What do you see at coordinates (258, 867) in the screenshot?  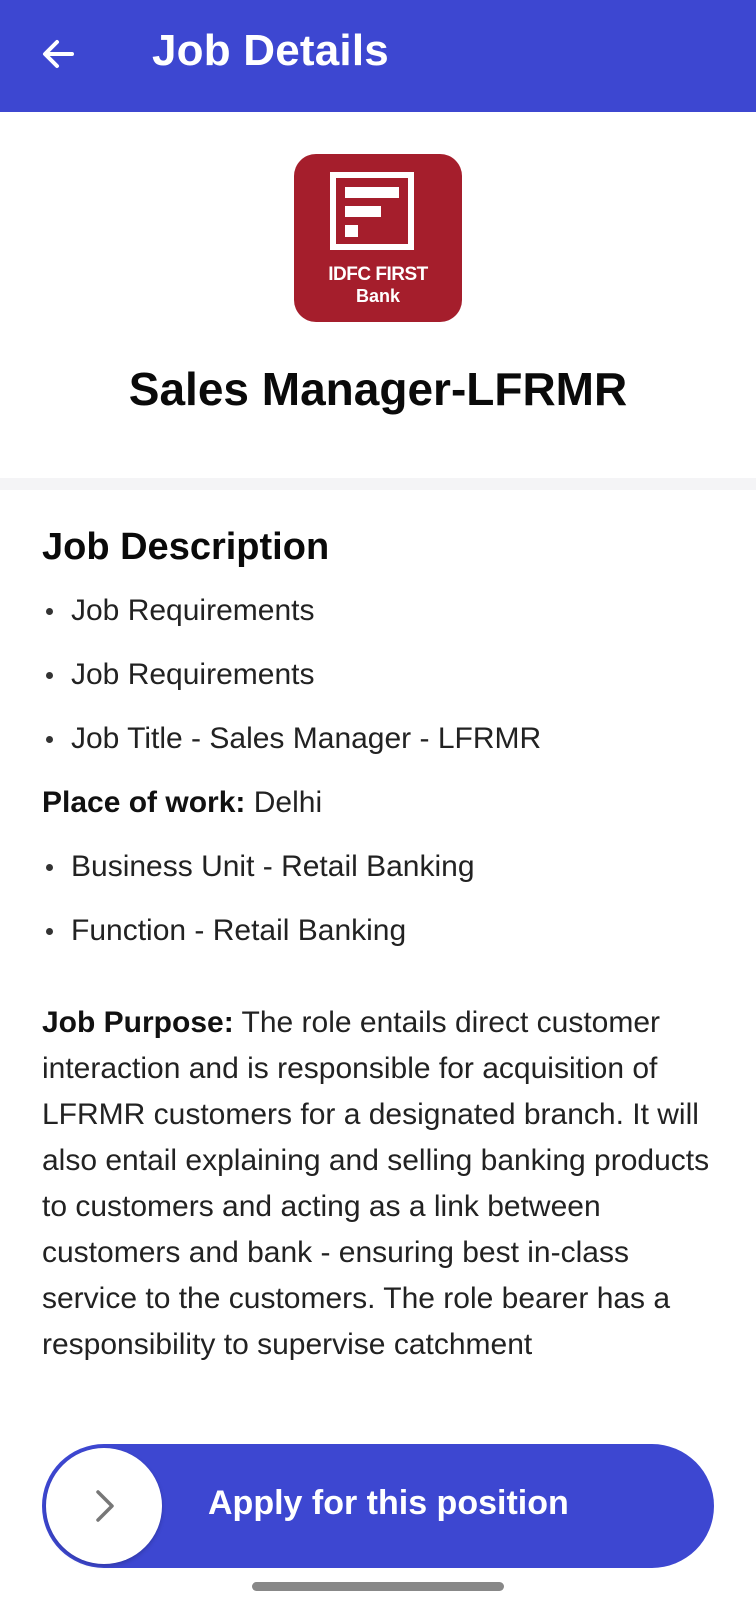 I see `list-item: Business Unit - Retail Banking` at bounding box center [258, 867].